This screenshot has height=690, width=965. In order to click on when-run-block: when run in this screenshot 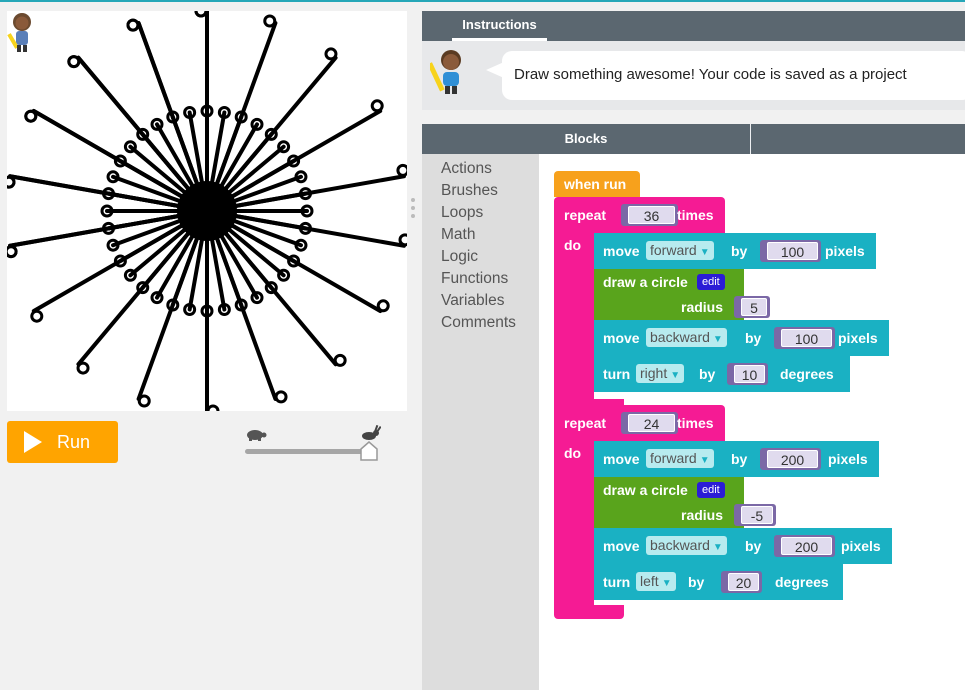, I will do `click(597, 184)`.